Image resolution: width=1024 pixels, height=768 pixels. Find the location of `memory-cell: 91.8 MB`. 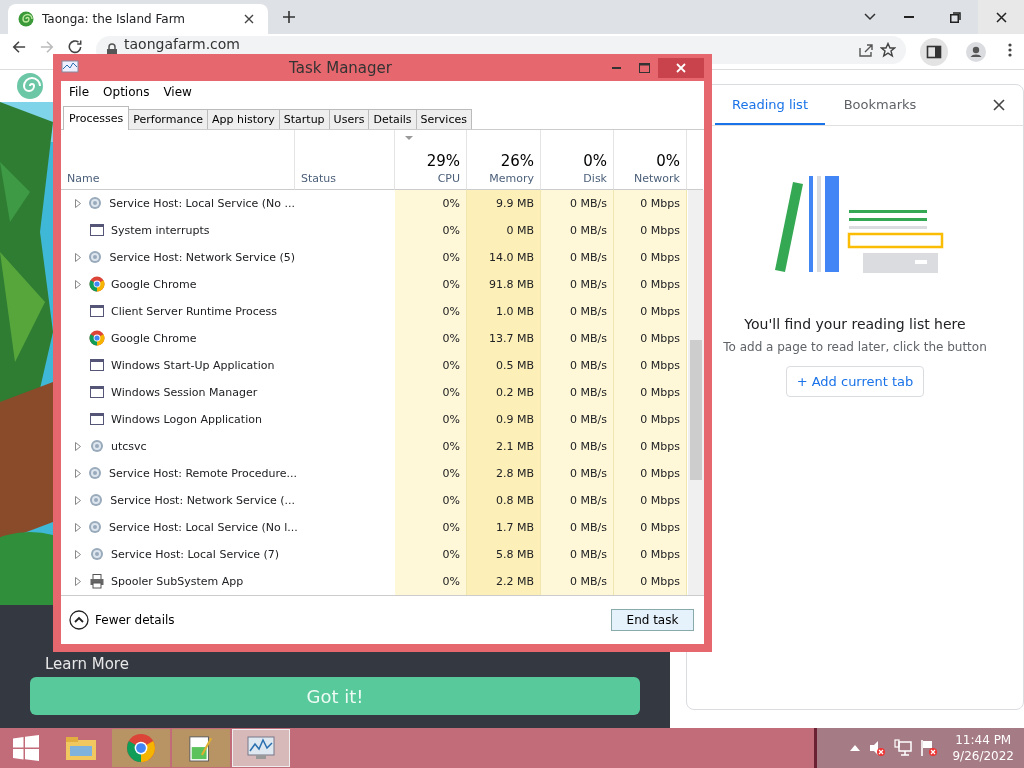

memory-cell: 91.8 MB is located at coordinates (511, 284).